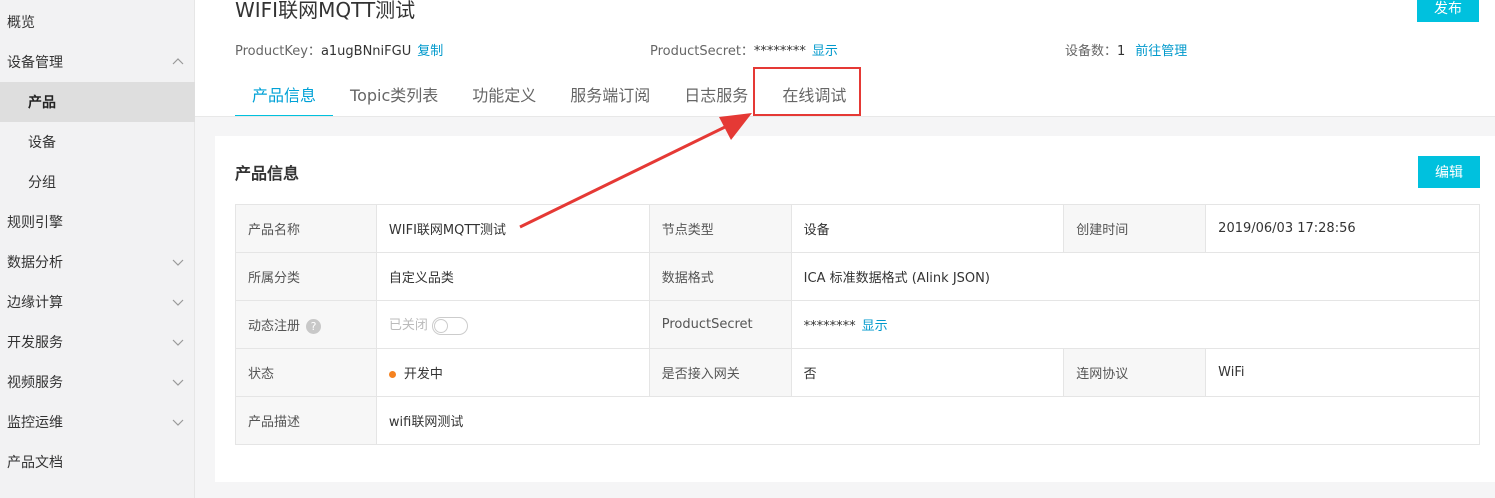 This screenshot has height=498, width=1495. What do you see at coordinates (21, 23) in the screenshot?
I see `sidebar-item-label: 概览` at bounding box center [21, 23].